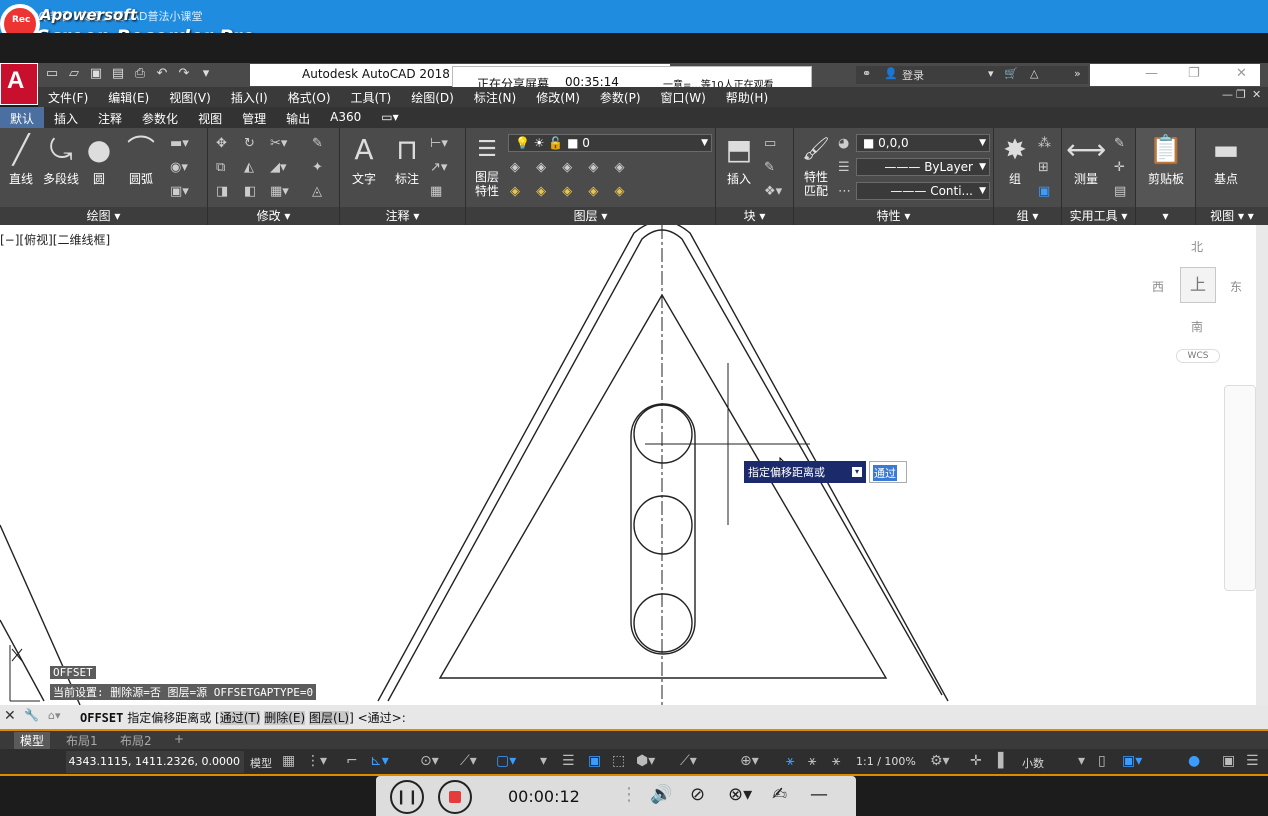 This screenshot has width=1268, height=816. What do you see at coordinates (1015, 160) in the screenshot?
I see `group-button: ✸ 组` at bounding box center [1015, 160].